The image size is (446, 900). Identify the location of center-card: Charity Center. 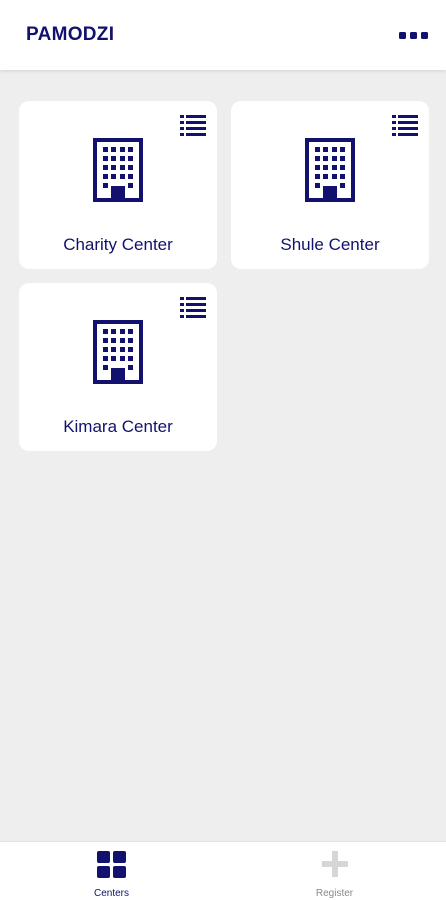
(118, 185).